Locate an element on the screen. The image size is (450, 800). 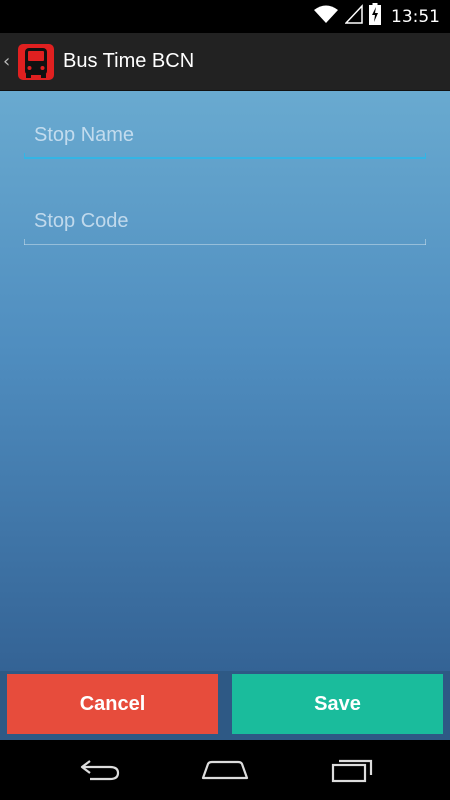
battery-charging-icon is located at coordinates (375, 16).